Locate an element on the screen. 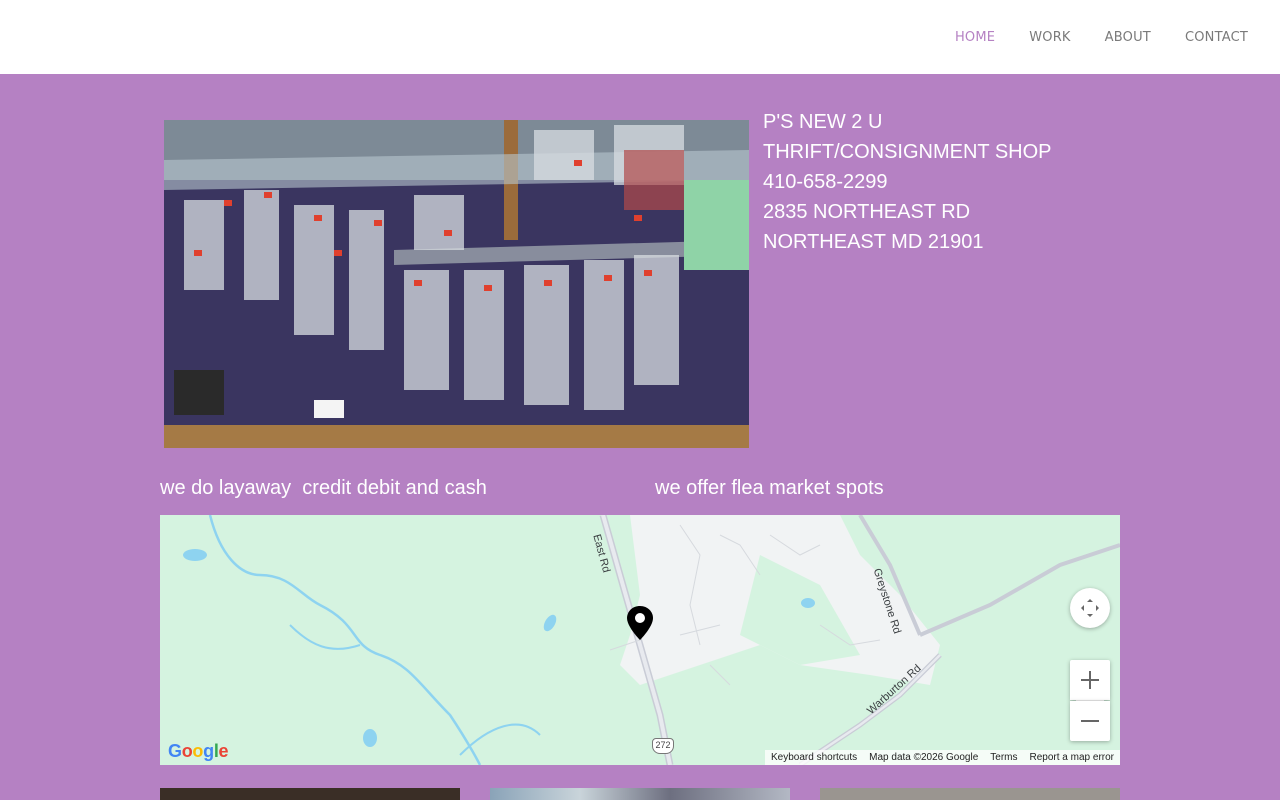 This screenshot has width=1280, height=800. keyboard-shortcuts-link: Keyboard shortcuts is located at coordinates (814, 757).